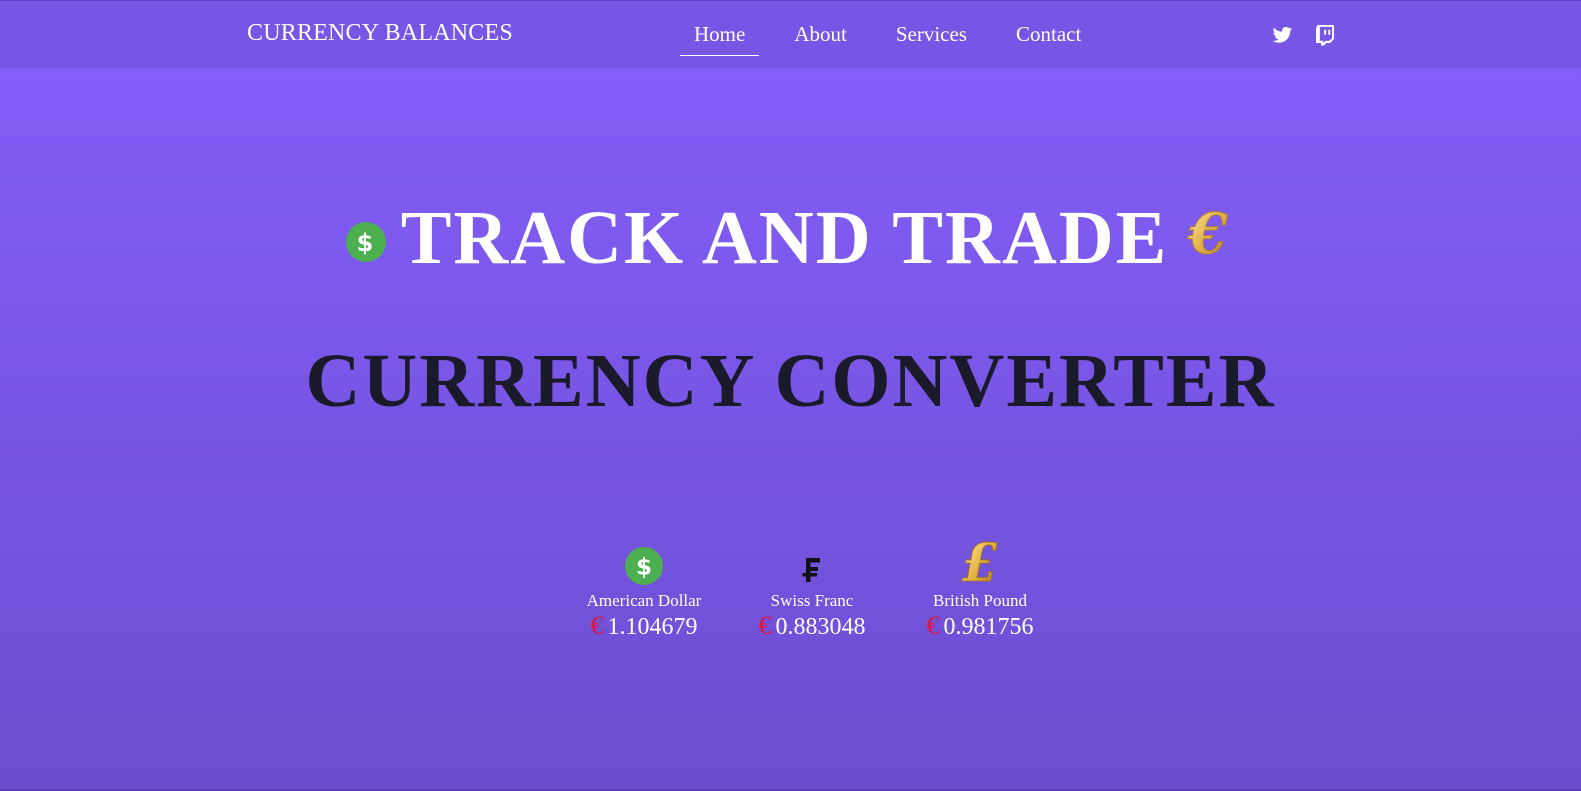 The height and width of the screenshot is (791, 1581). I want to click on nav-link-home: Home, so click(720, 38).